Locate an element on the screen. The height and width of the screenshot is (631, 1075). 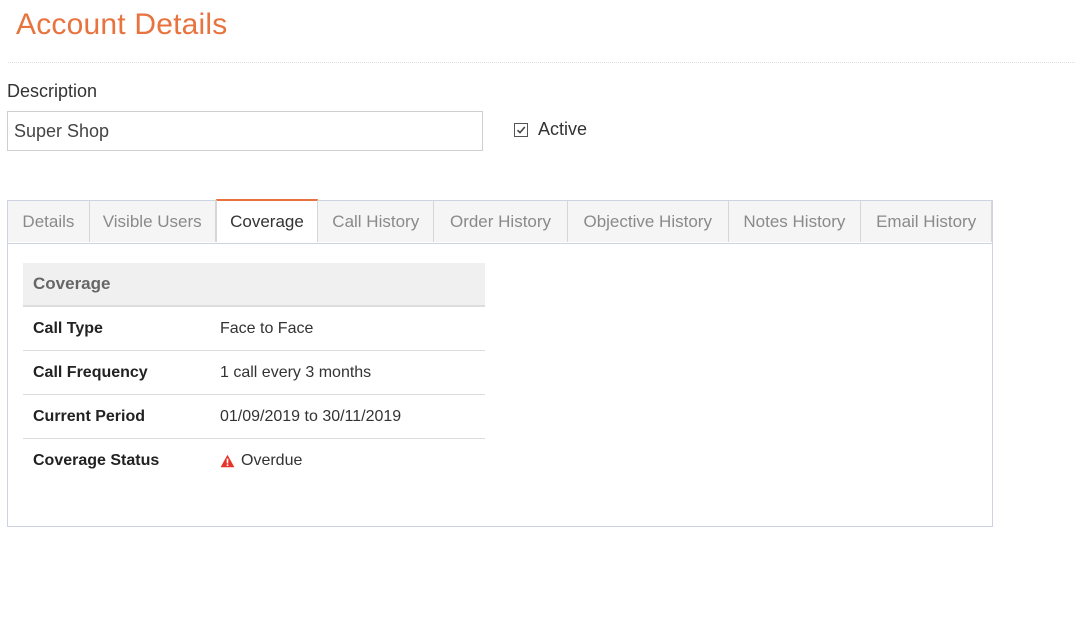
row-value: 01/09/2019 to 30/11/2019 is located at coordinates (310, 417).